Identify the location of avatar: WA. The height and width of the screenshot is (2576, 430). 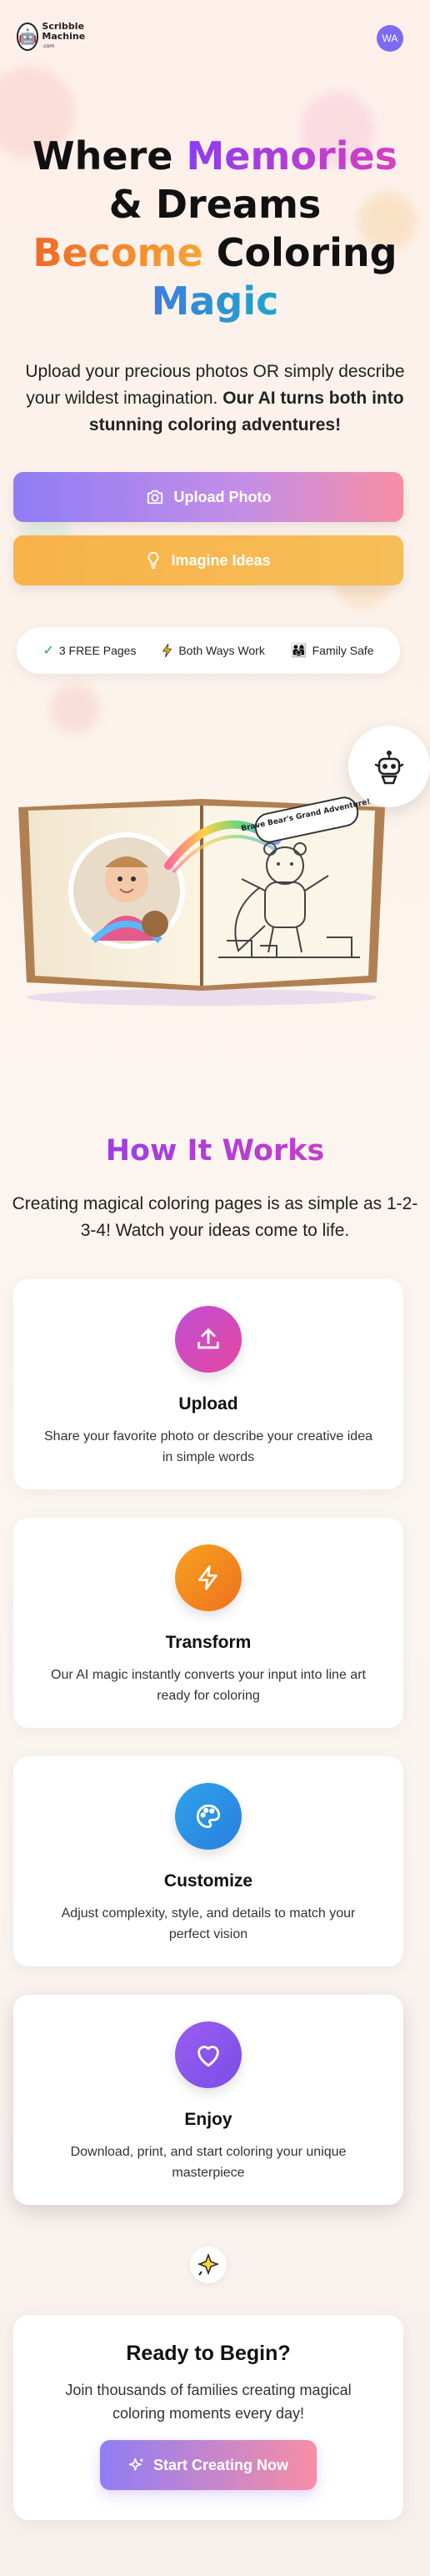
(390, 38).